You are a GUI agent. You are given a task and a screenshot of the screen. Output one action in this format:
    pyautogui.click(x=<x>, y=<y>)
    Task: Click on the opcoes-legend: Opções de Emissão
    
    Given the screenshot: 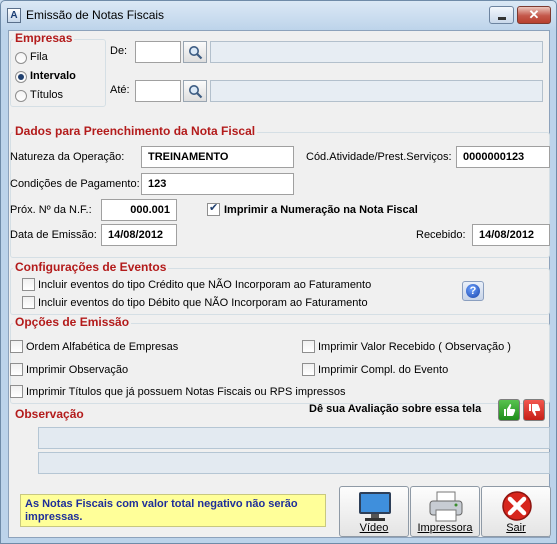 What is the action you would take?
    pyautogui.click(x=72, y=322)
    